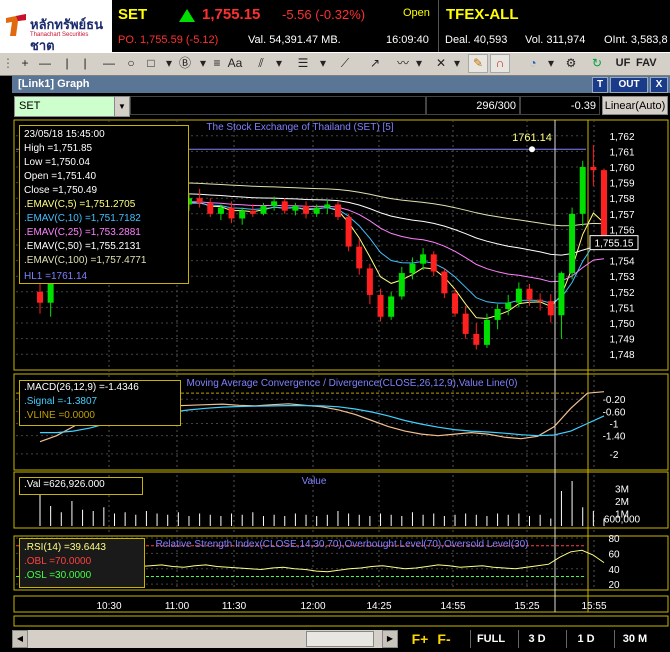 Image resolution: width=670 pixels, height=652 pixels. I want to click on pane-border-footer, so click(341, 621).